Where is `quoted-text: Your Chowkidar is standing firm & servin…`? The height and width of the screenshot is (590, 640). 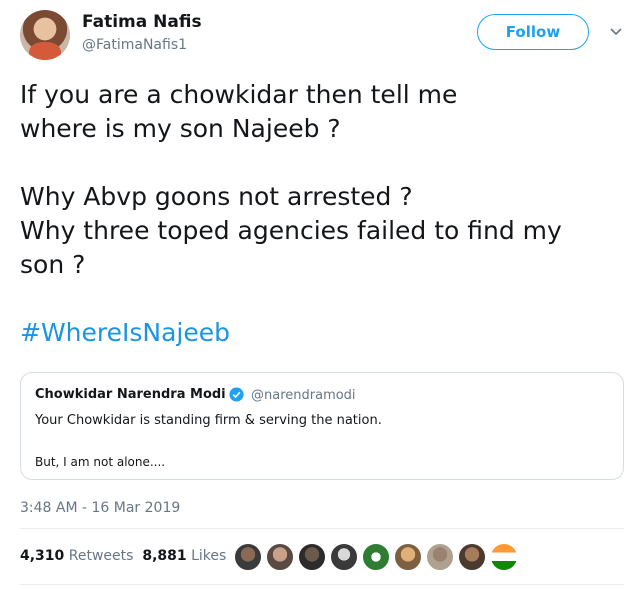
quoted-text: Your Chowkidar is standing firm & servin… is located at coordinates (208, 420).